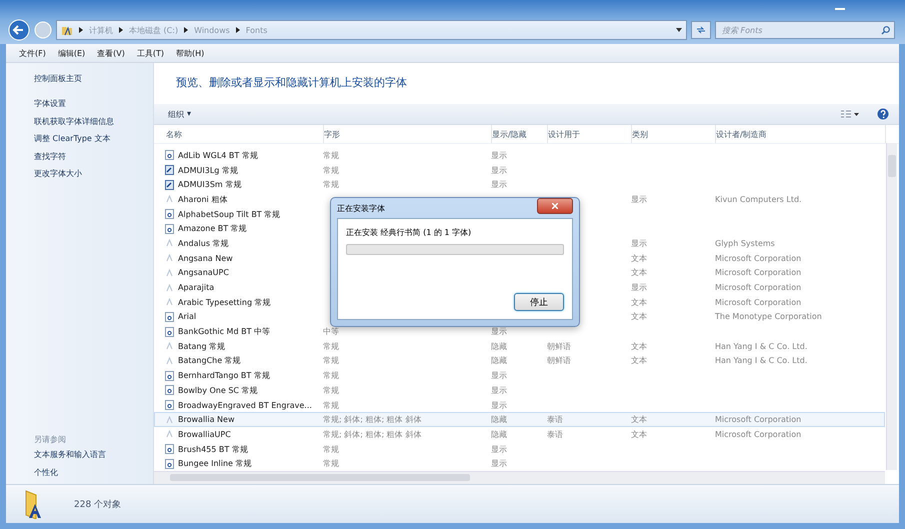 This screenshot has height=529, width=905. I want to click on font-name: Aparajita, so click(196, 287).